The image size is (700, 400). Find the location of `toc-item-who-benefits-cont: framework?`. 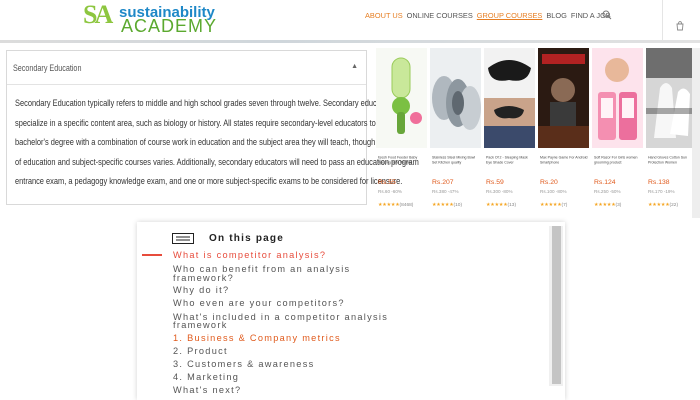

toc-item-who-benefits-cont: framework? is located at coordinates (203, 278).